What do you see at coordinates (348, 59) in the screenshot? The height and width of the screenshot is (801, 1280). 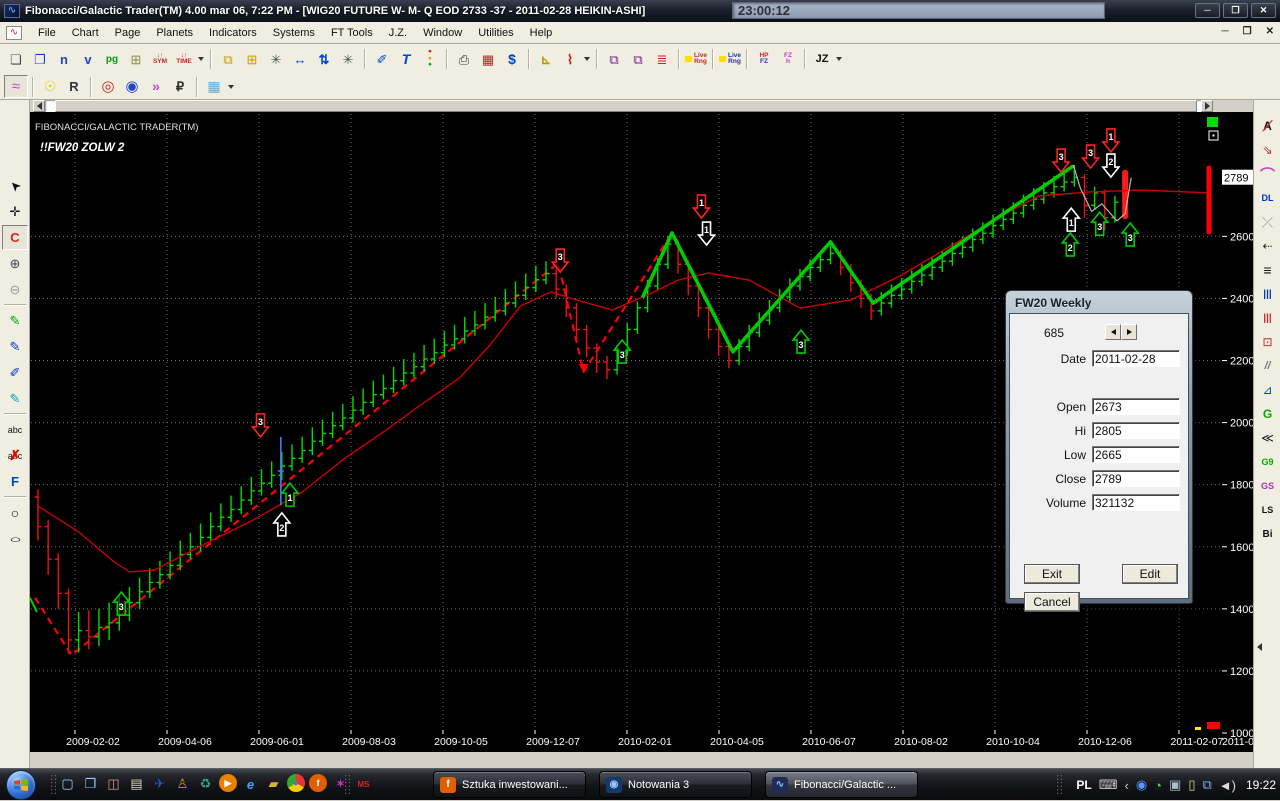 I see `star-fit-icon: ✳` at bounding box center [348, 59].